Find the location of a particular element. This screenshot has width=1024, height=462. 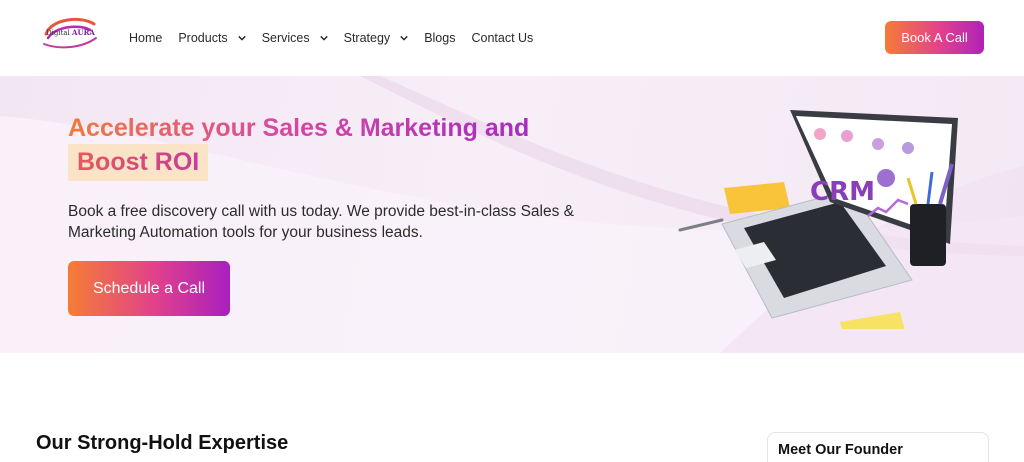

nav-item-label: Products is located at coordinates (203, 38).